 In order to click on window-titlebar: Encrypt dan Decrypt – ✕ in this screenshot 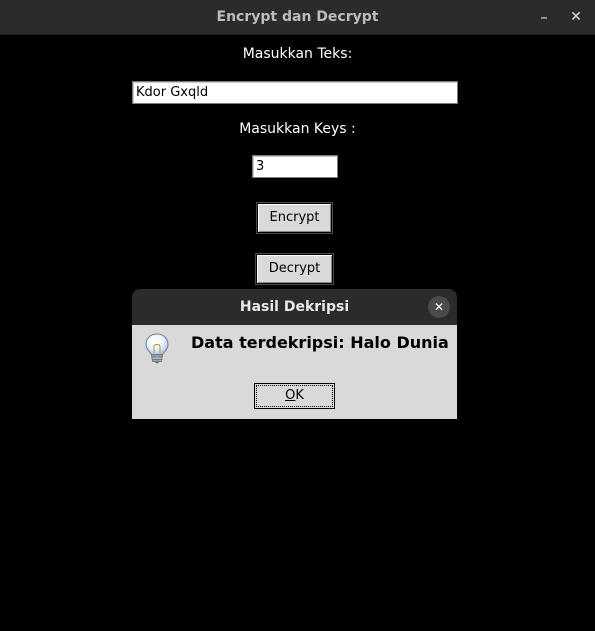, I will do `click(297, 17)`.